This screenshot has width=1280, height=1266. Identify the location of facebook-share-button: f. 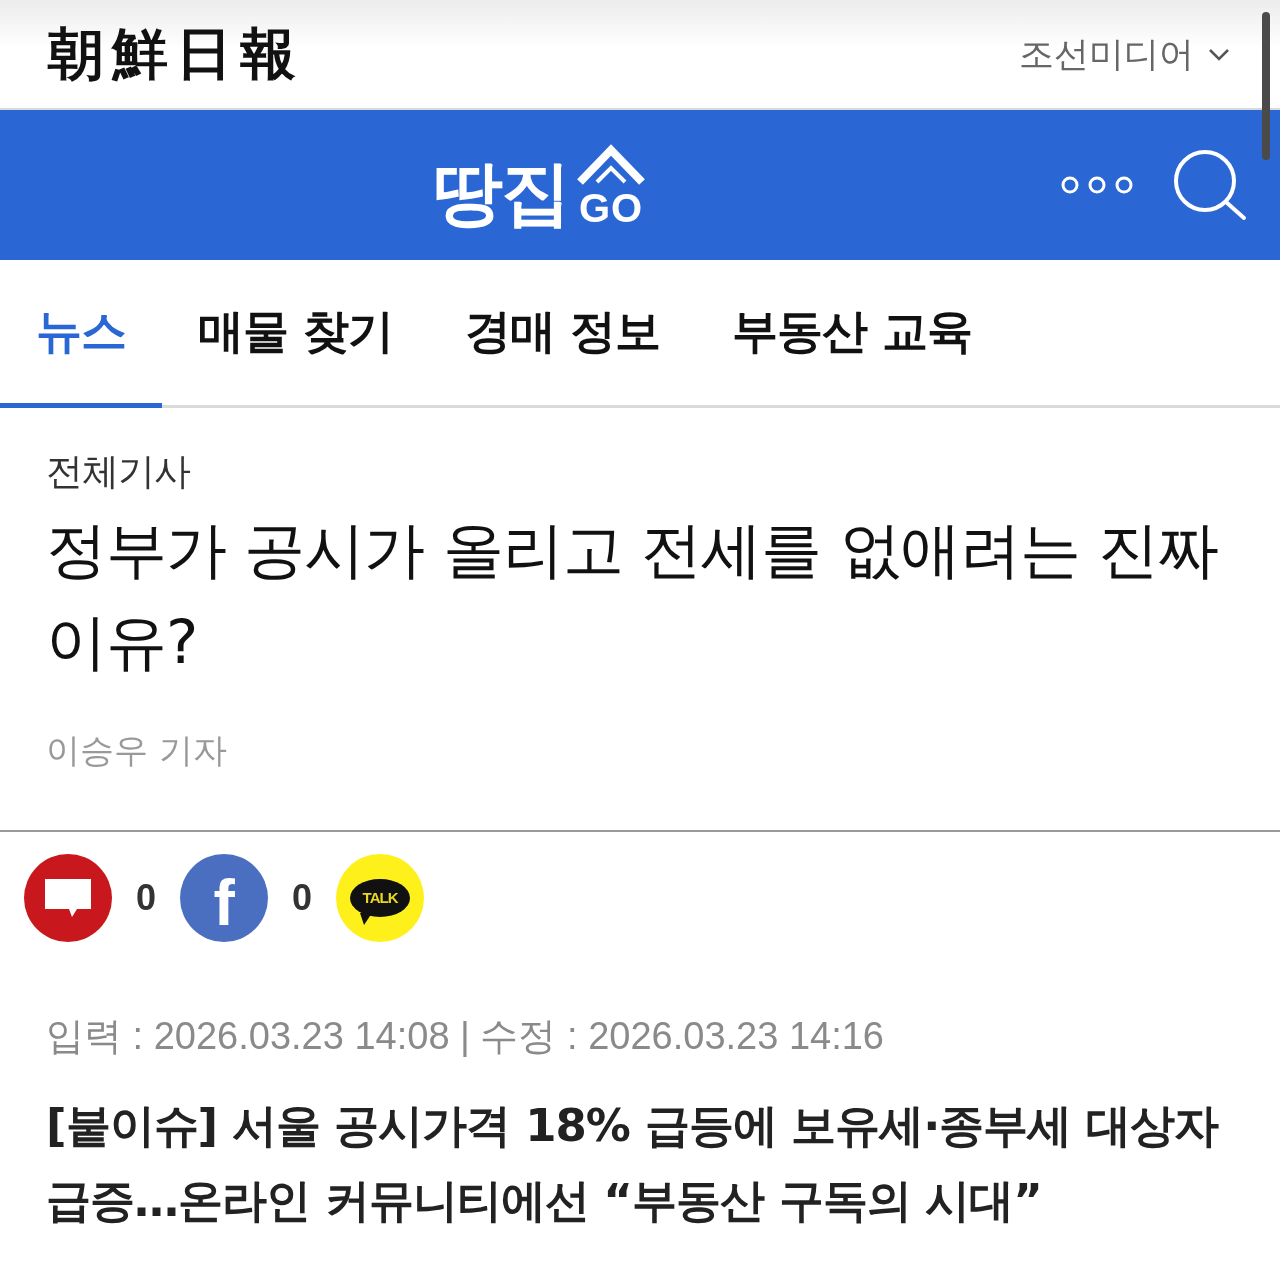
(224, 898).